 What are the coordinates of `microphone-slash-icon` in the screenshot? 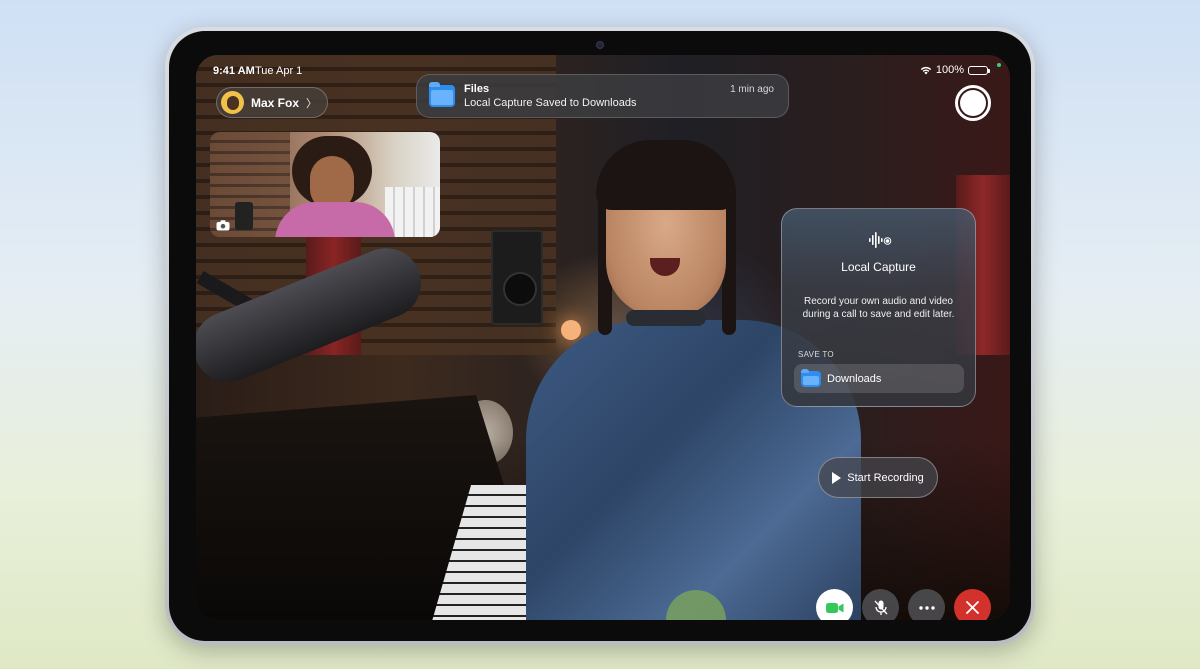 It's located at (881, 608).